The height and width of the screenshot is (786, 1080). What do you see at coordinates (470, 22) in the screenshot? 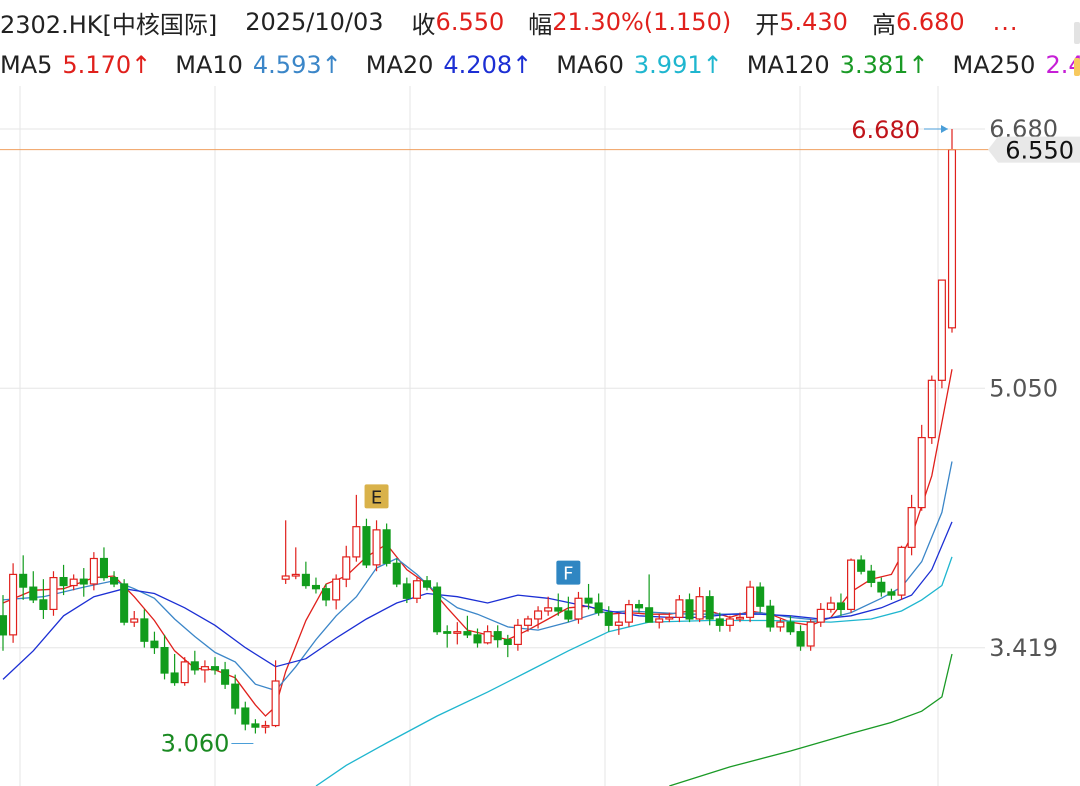
I see `close-value: 6.550` at bounding box center [470, 22].